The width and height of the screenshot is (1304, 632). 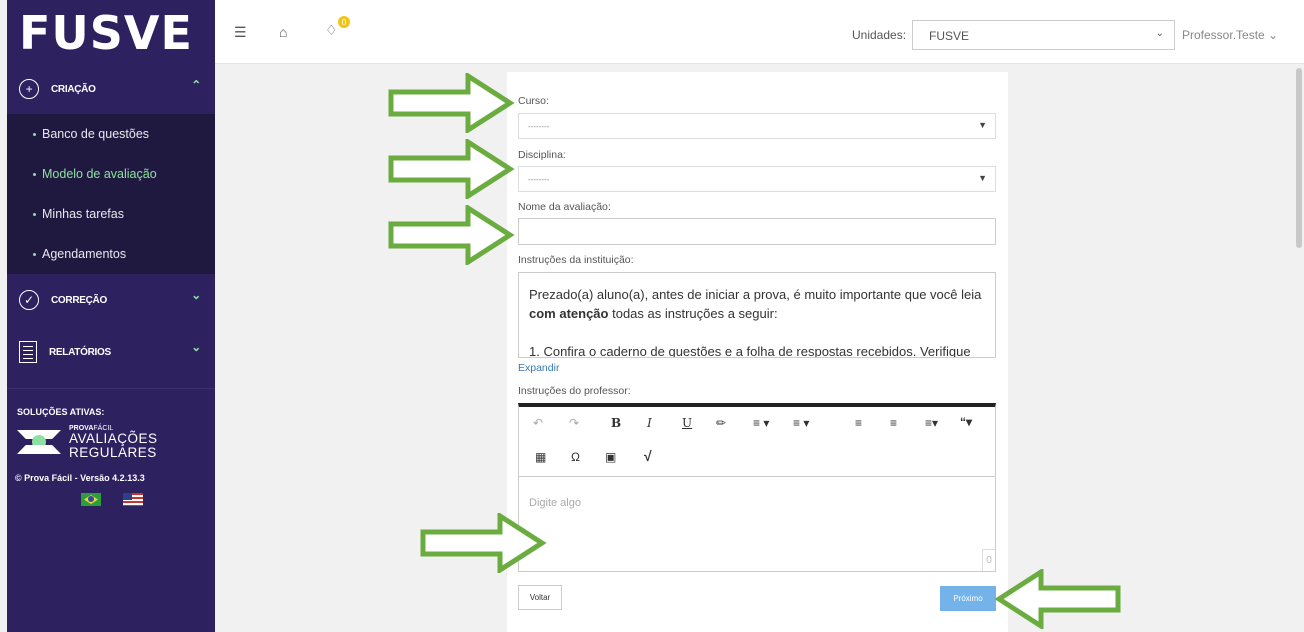 I want to click on brazil-flag-icon, so click(x=91, y=499).